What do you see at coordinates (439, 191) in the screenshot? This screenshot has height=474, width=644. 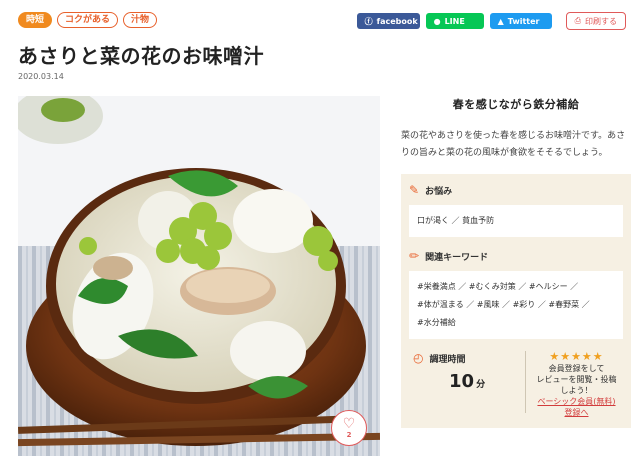 I see `concern-title-label: お悩み` at bounding box center [439, 191].